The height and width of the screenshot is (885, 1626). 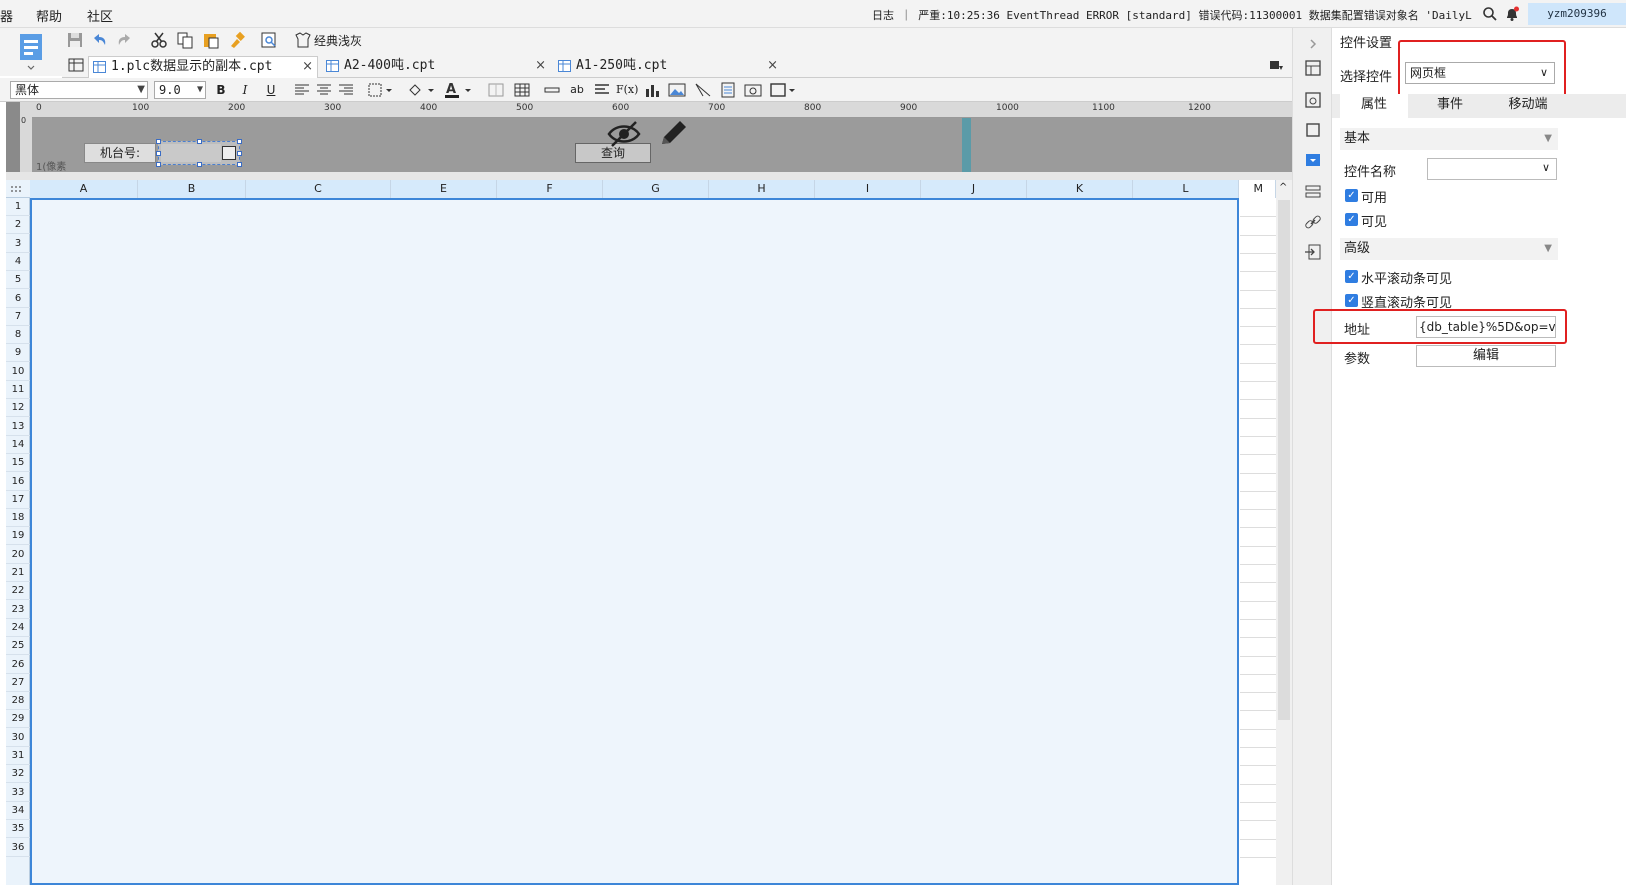 I want to click on cell-attr-icon, so click(x=1313, y=68).